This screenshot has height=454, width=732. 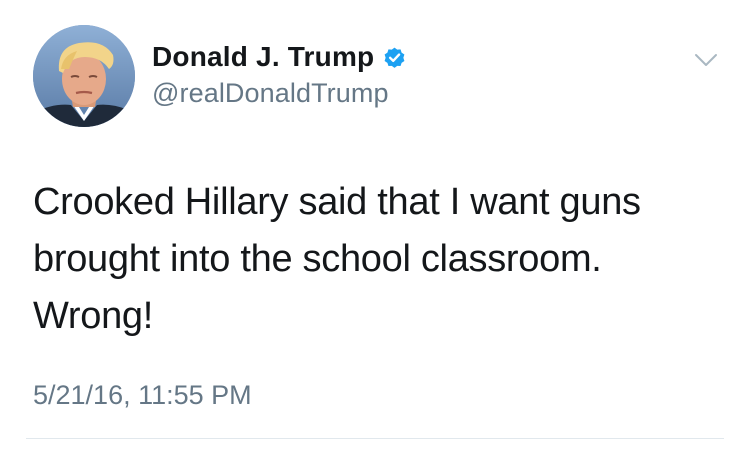 What do you see at coordinates (270, 93) in the screenshot?
I see `user-handle: @realDonaldTrump` at bounding box center [270, 93].